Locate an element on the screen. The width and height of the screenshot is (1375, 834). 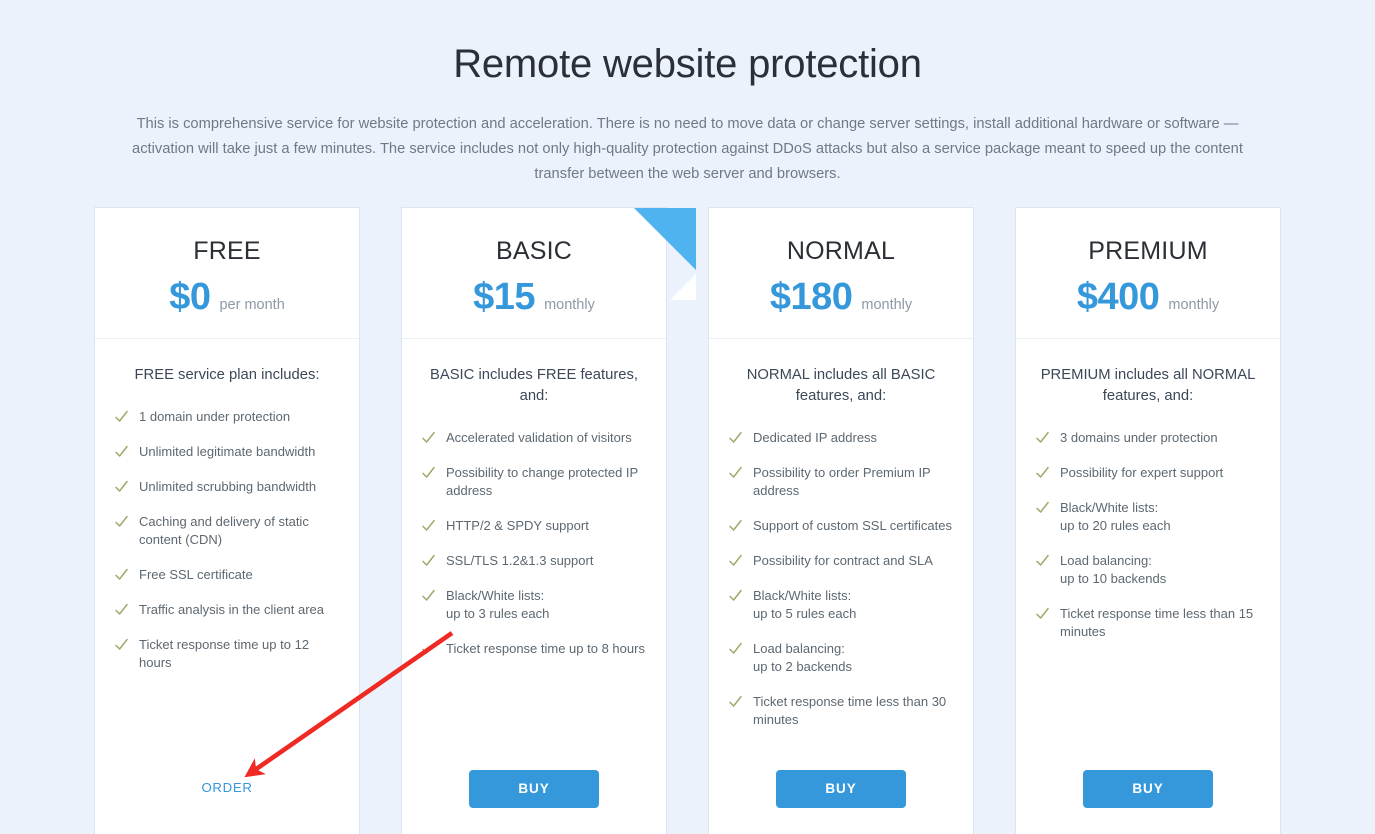
plan-name: FREE is located at coordinates (227, 251).